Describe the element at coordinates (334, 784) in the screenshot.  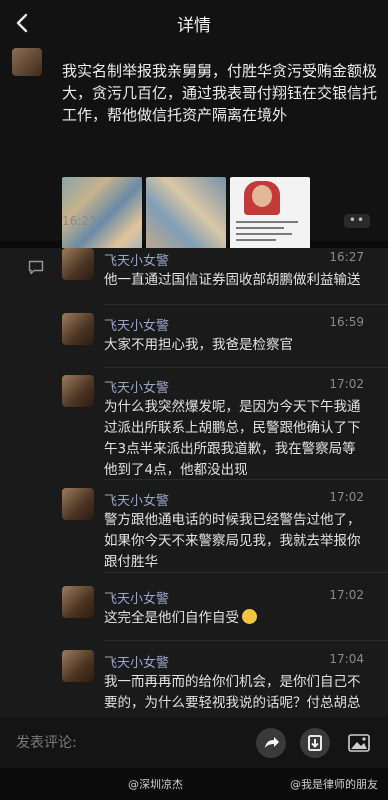
I see `watermark-right: @我是律师的朋友` at that location.